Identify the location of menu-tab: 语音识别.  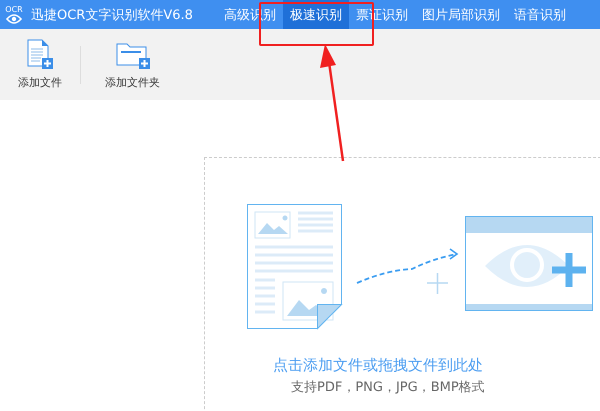
(539, 14).